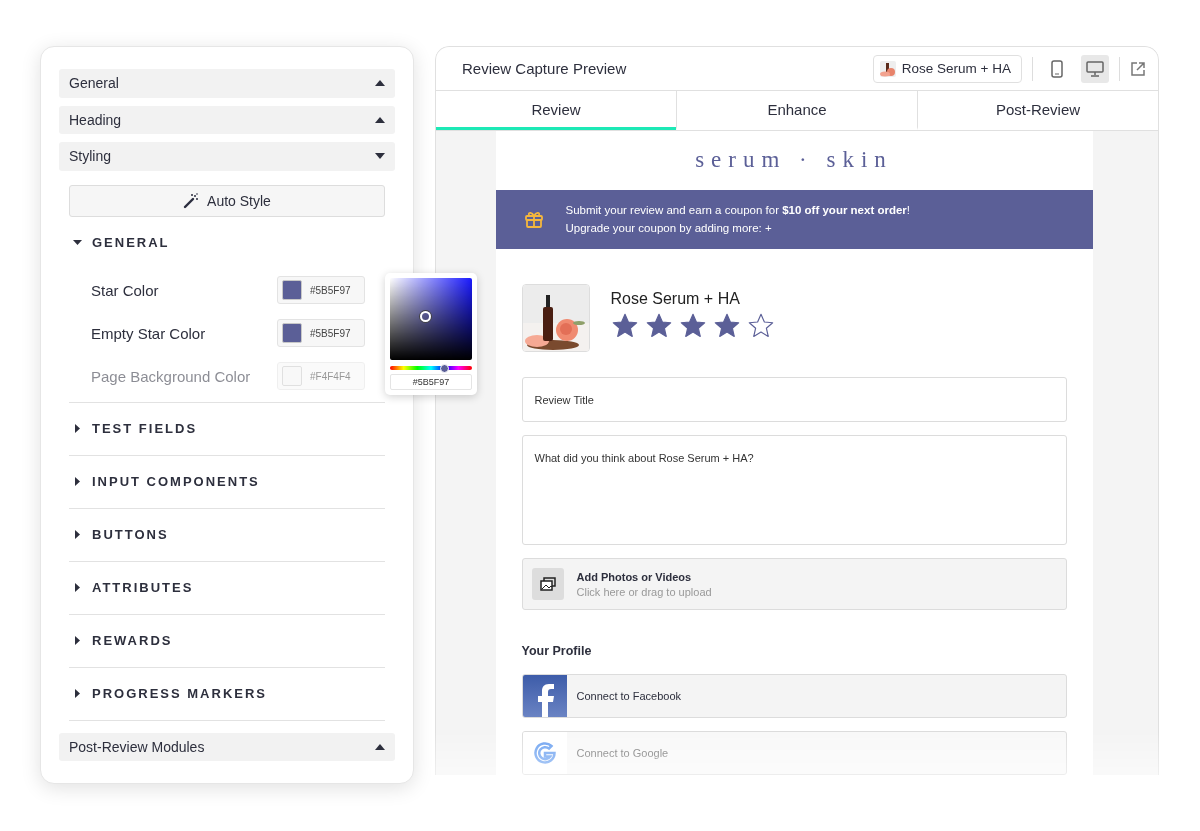 Image resolution: width=1200 pixels, height=831 pixels. I want to click on group-header: BUTTONS, so click(227, 534).